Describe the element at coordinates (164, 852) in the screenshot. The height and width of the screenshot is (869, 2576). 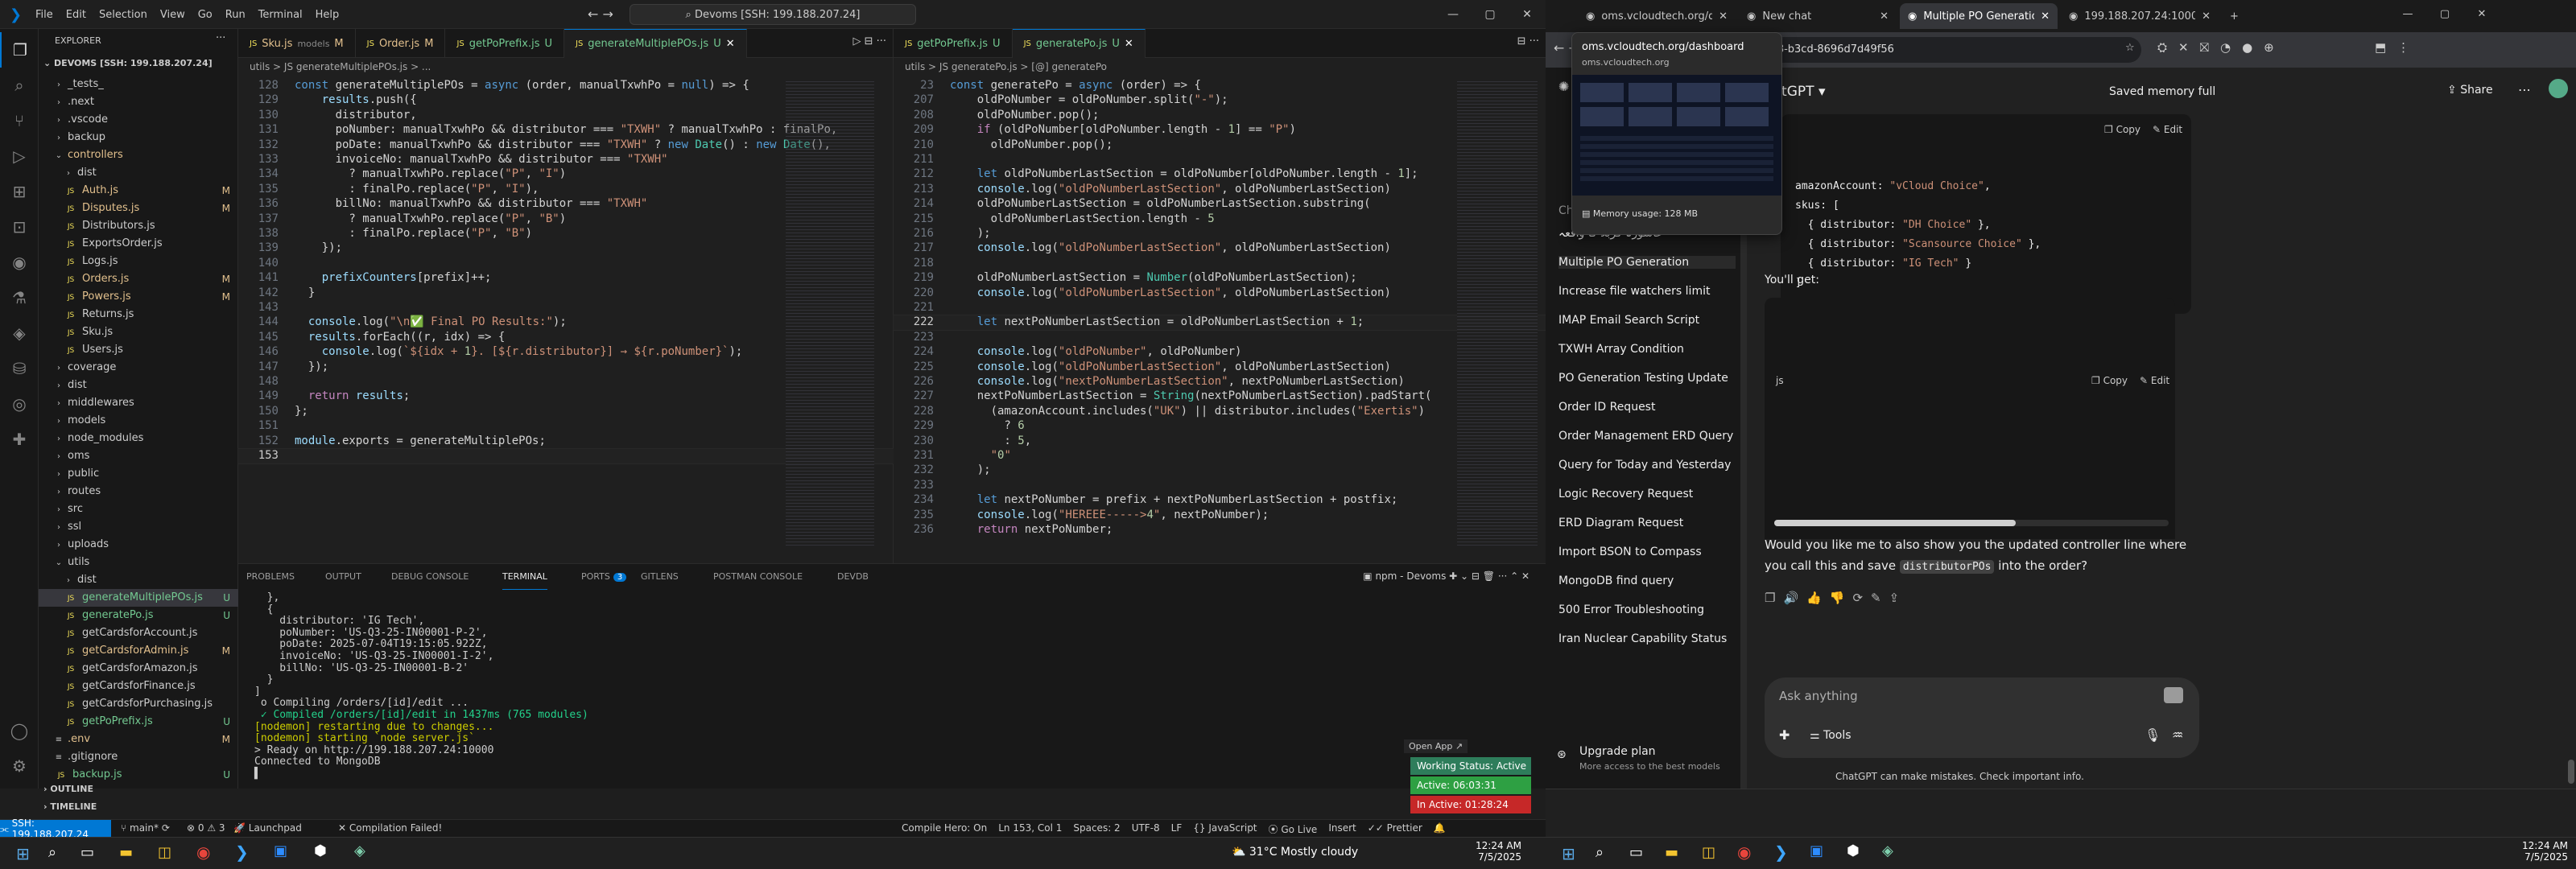
I see `store-icon: ◫` at that location.